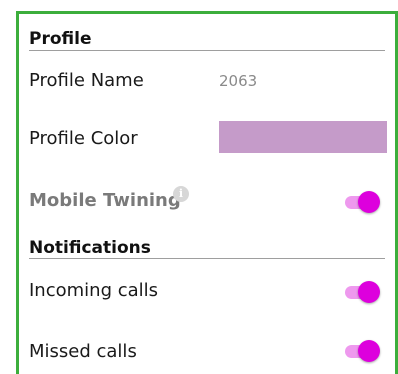 The width and height of the screenshot is (398, 374). Describe the element at coordinates (369, 292) in the screenshot. I see `incoming-calls-toggle-thumb` at that location.